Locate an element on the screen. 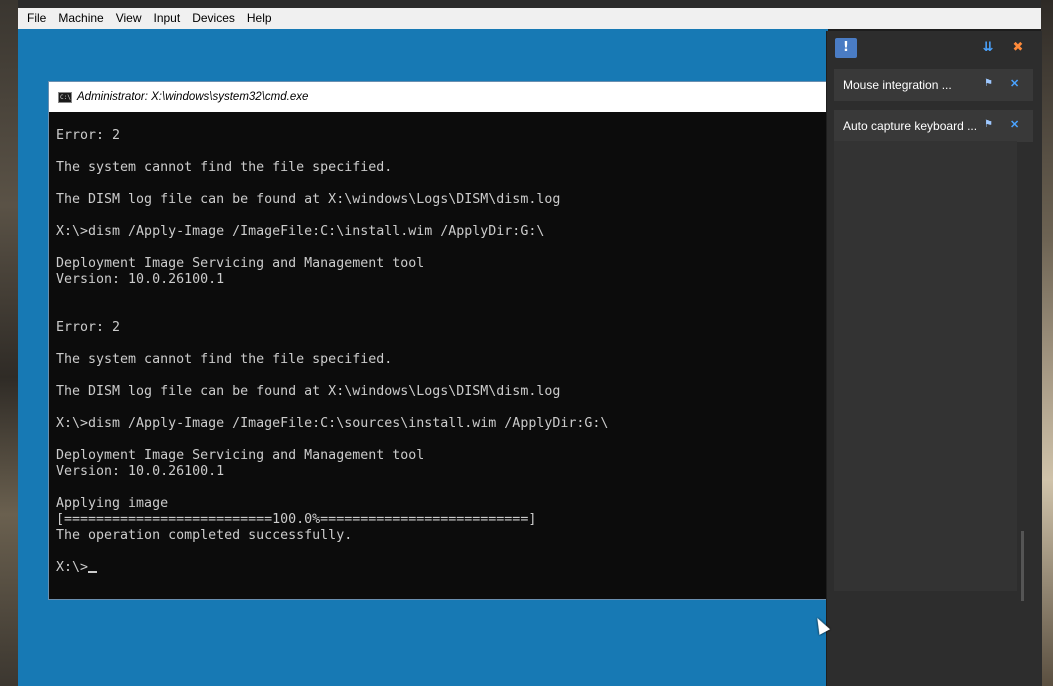  menu-input: Input is located at coordinates (167, 18).